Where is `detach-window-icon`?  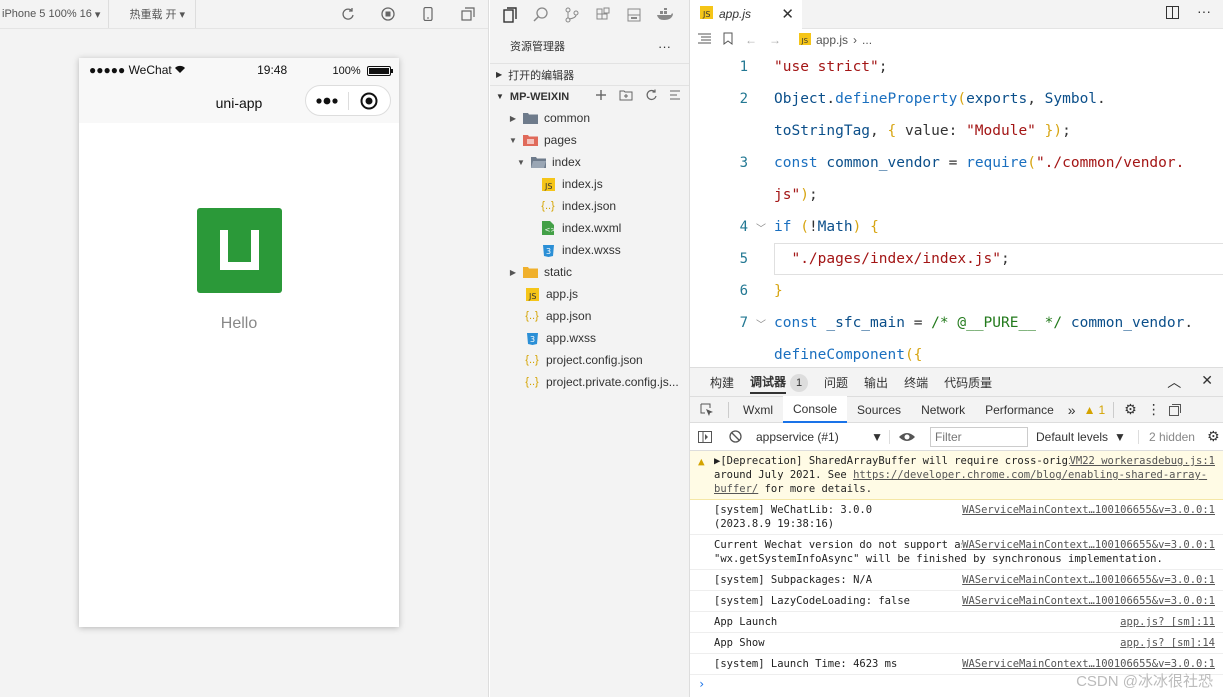 detach-window-icon is located at coordinates (468, 14).